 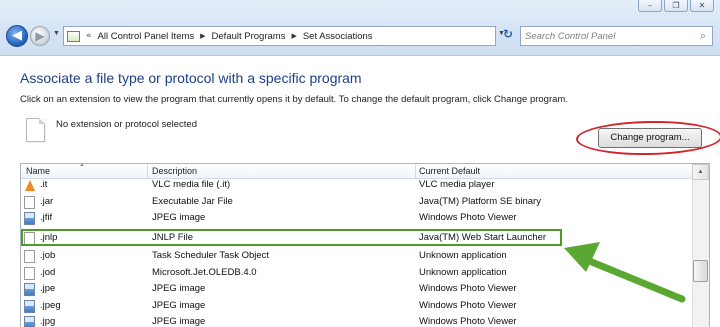 I want to click on extension-description: Executable Jar File, so click(x=192, y=201).